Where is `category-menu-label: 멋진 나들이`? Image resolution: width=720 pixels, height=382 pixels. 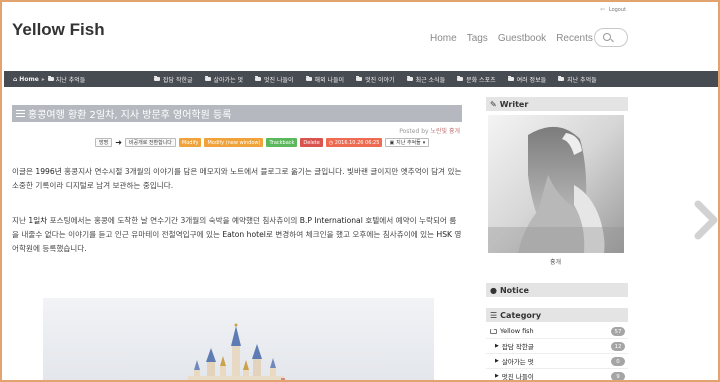
category-menu-label: 멋진 나들이 is located at coordinates (279, 80).